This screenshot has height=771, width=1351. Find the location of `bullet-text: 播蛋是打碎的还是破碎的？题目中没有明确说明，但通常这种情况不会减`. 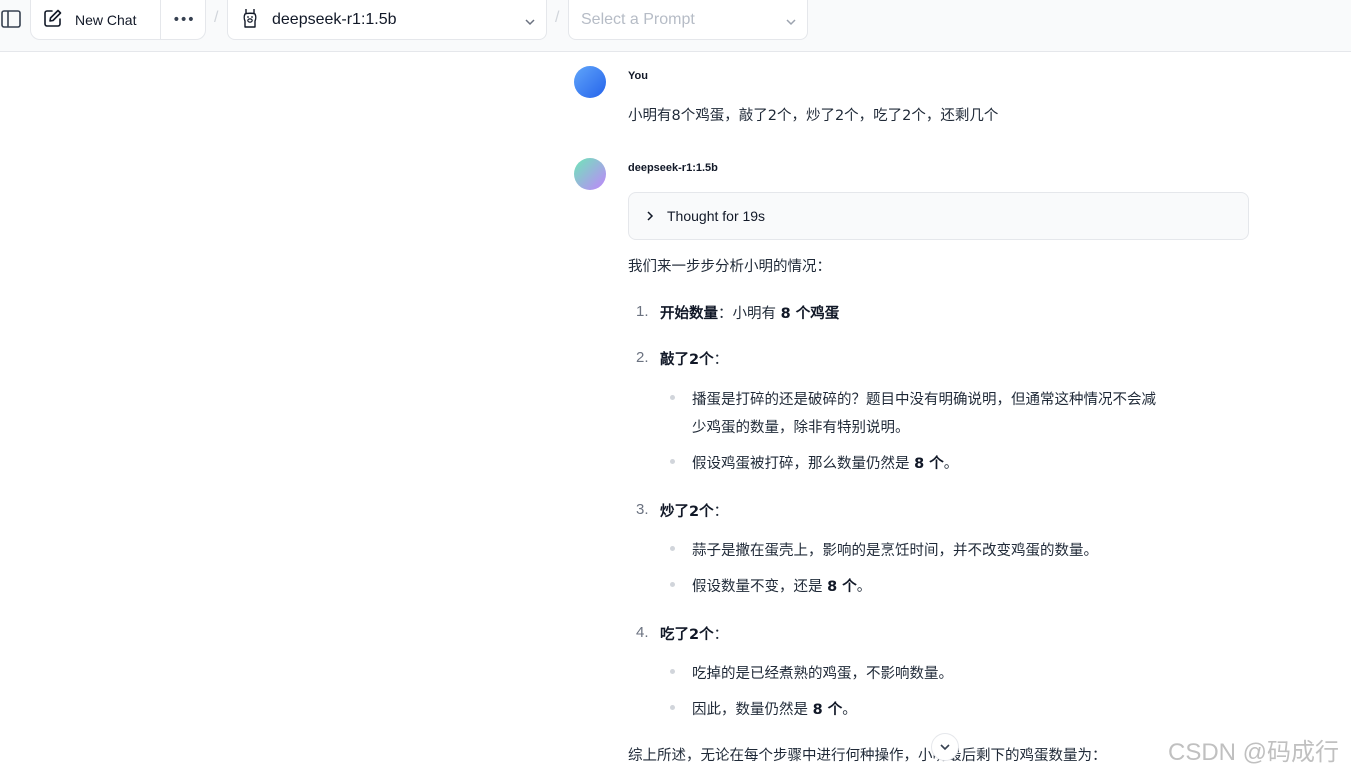

bullet-text: 播蛋是打碎的还是破碎的？题目中没有明确说明，但通常这种情况不会减 is located at coordinates (924, 400).